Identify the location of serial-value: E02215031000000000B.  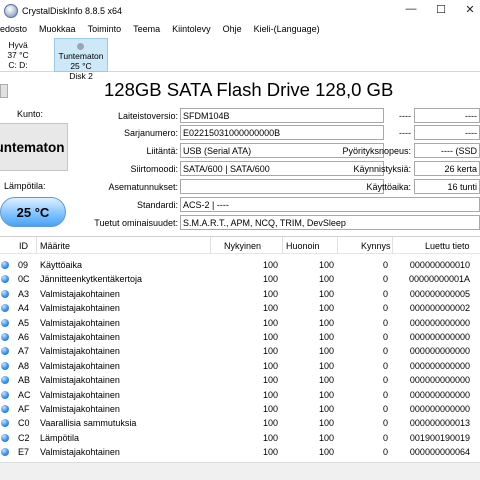
(282, 132).